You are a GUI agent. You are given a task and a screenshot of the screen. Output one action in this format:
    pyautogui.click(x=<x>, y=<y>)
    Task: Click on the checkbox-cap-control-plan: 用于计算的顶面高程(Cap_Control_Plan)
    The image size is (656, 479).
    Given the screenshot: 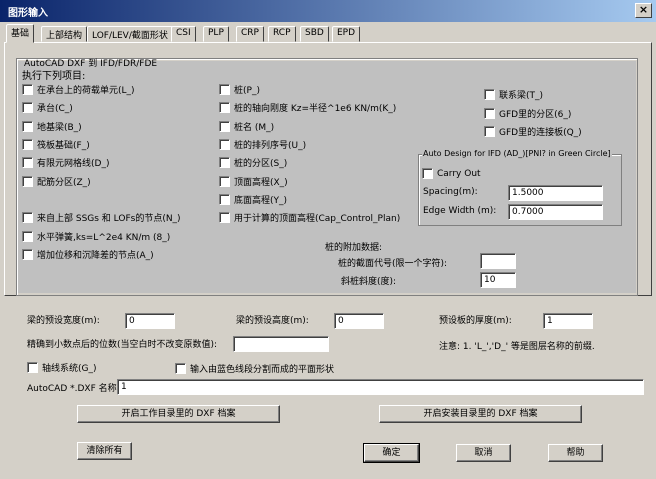 What is the action you would take?
    pyautogui.click(x=309, y=217)
    